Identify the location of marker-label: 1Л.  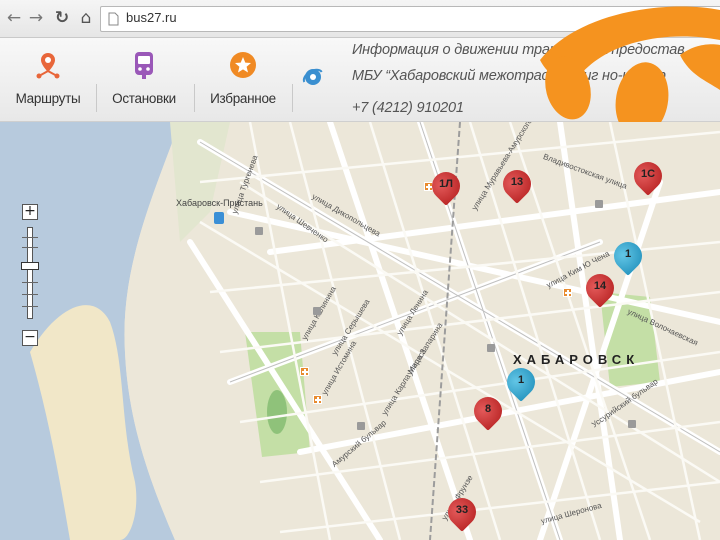
(446, 184).